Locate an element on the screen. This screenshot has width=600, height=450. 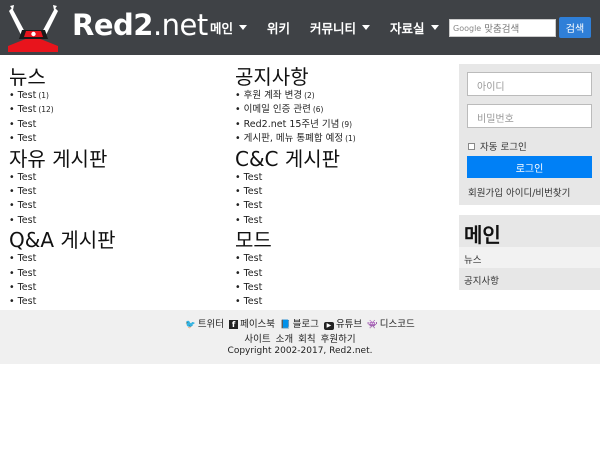
social-youtube: ▶ 유튜브 is located at coordinates (342, 324).